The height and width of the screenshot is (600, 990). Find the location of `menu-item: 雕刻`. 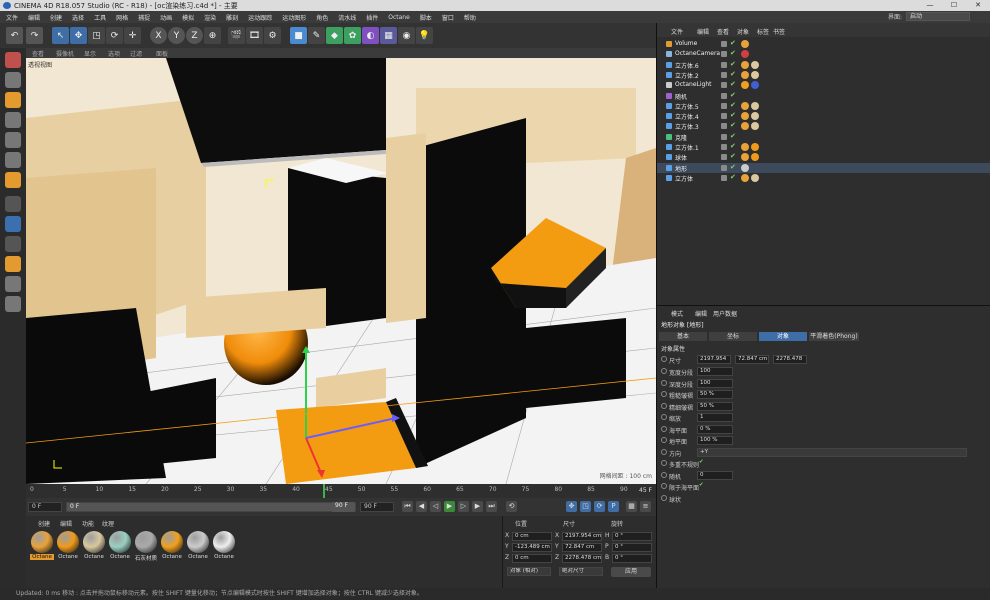

menu-item: 雕刻 is located at coordinates (232, 17).